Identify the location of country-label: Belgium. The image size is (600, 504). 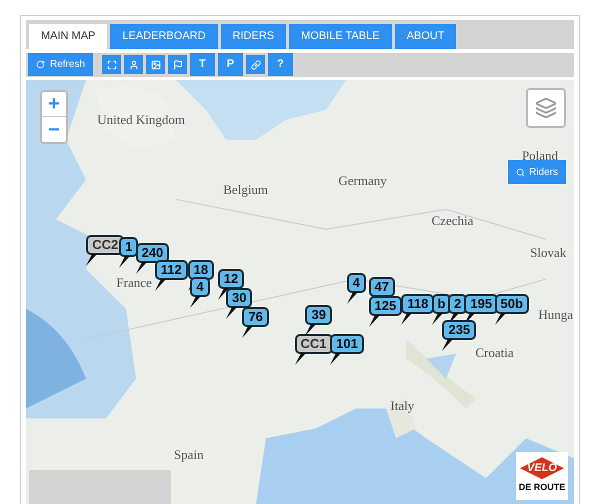
(245, 189).